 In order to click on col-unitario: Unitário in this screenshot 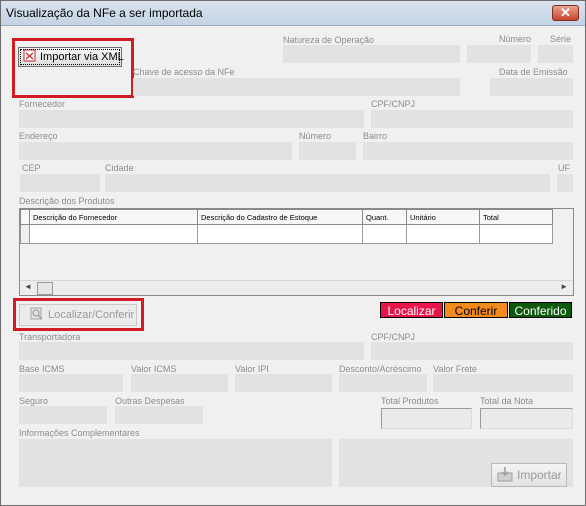, I will do `click(443, 217)`.